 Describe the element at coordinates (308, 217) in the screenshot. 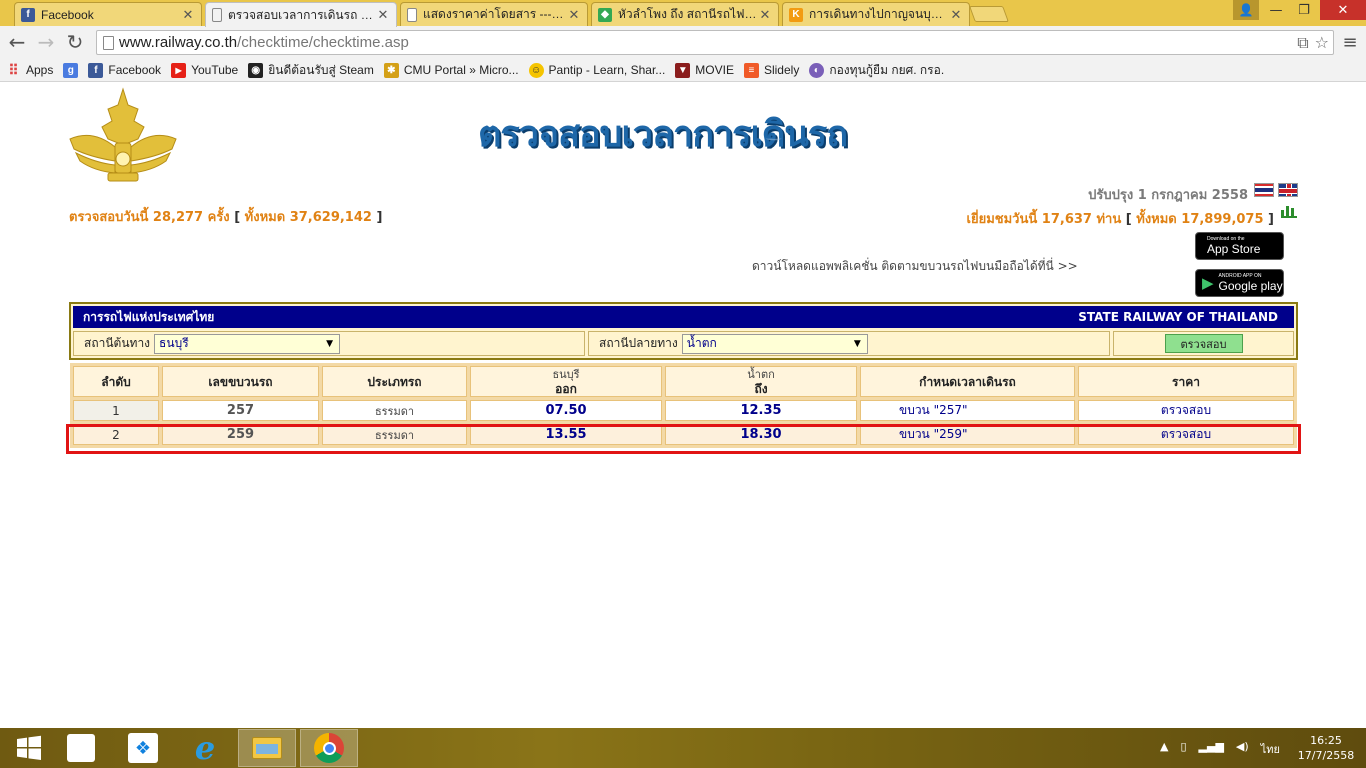

I see `check-total: ทั้งหมด 37,629,142` at that location.